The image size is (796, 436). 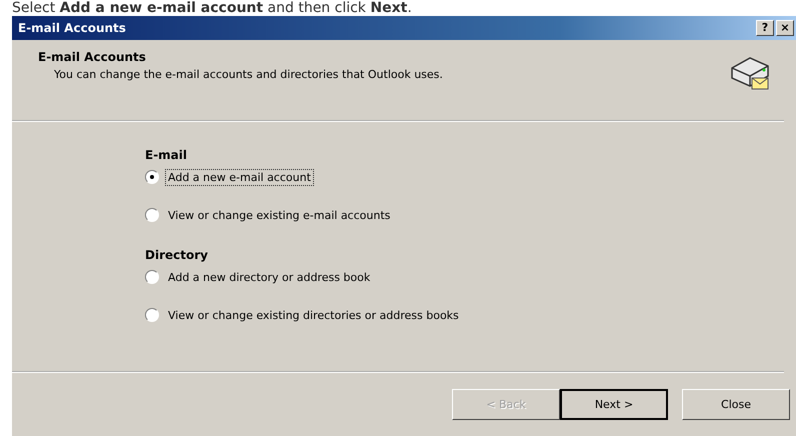 I want to click on instruction-text: Select Add a new e-mail account and then click Next., so click(x=212, y=8).